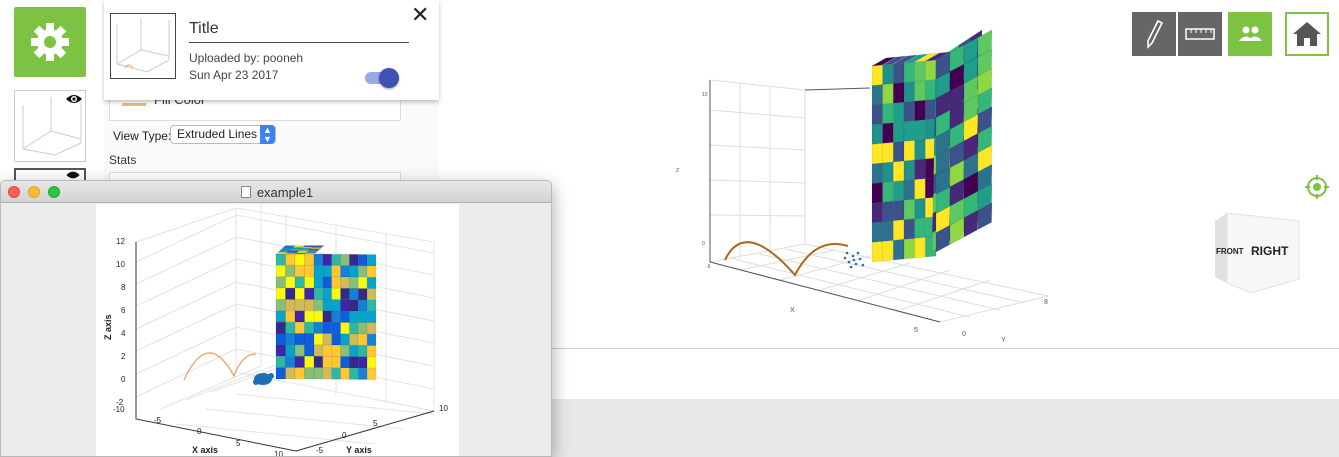 This screenshot has height=457, width=1339. What do you see at coordinates (108, 327) in the screenshot?
I see `z-axis-label: Z axis` at bounding box center [108, 327].